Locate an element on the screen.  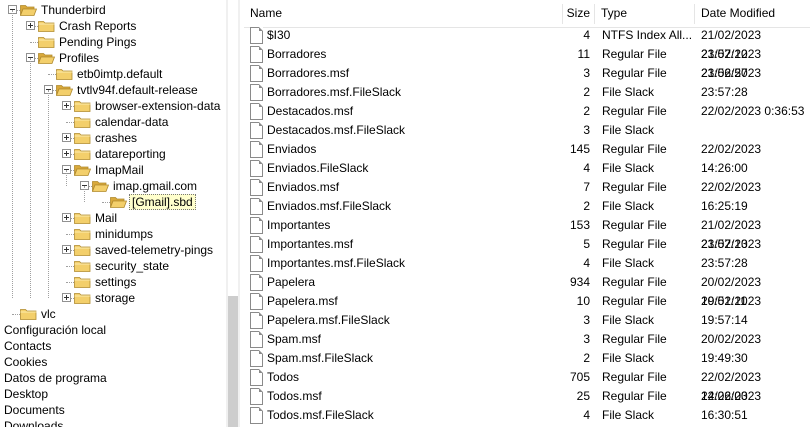
tree-node: imap.gmail.com is located at coordinates (113, 186).